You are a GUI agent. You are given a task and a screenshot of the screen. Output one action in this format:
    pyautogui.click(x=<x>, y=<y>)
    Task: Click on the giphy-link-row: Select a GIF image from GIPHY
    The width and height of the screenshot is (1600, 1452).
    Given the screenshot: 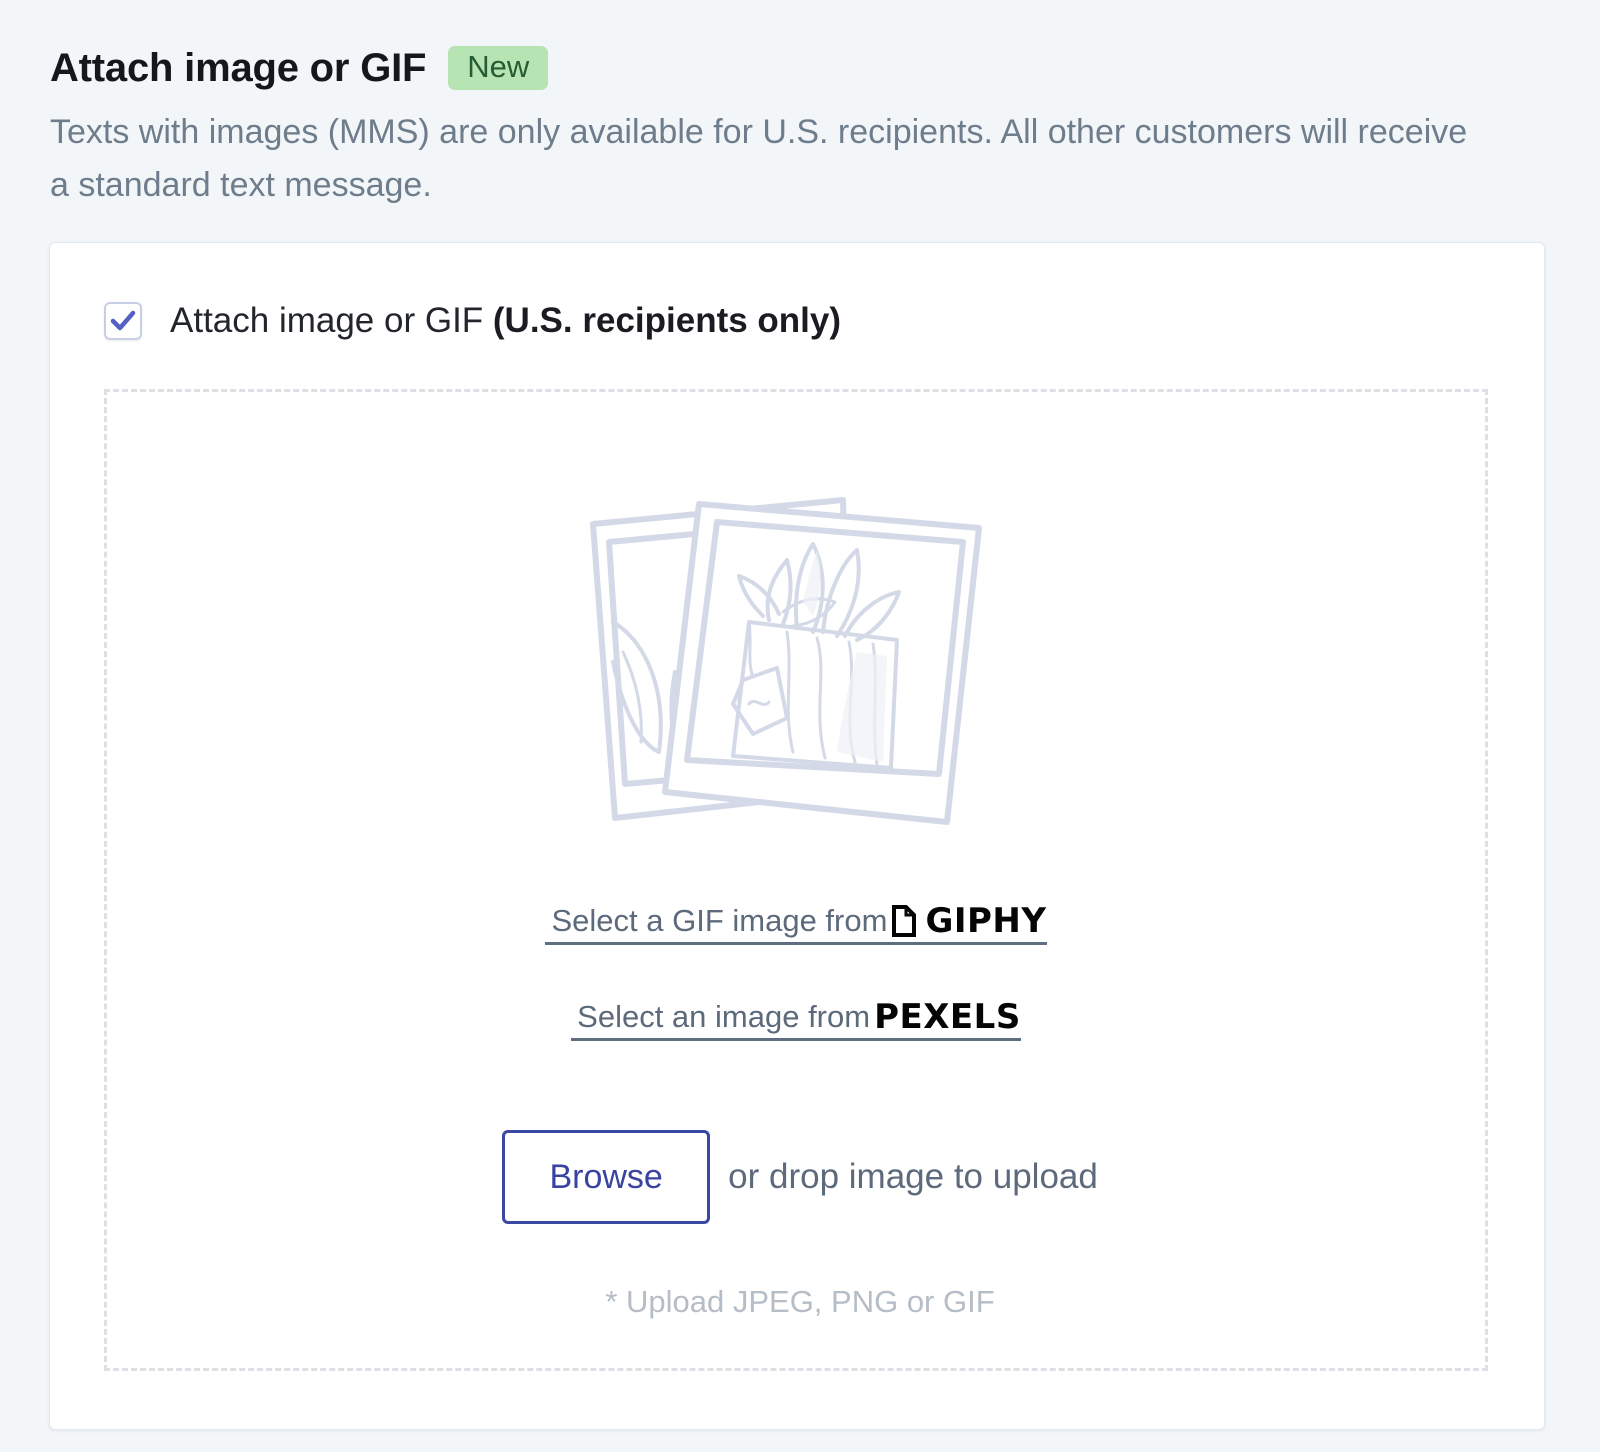 What is the action you would take?
    pyautogui.click(x=796, y=924)
    